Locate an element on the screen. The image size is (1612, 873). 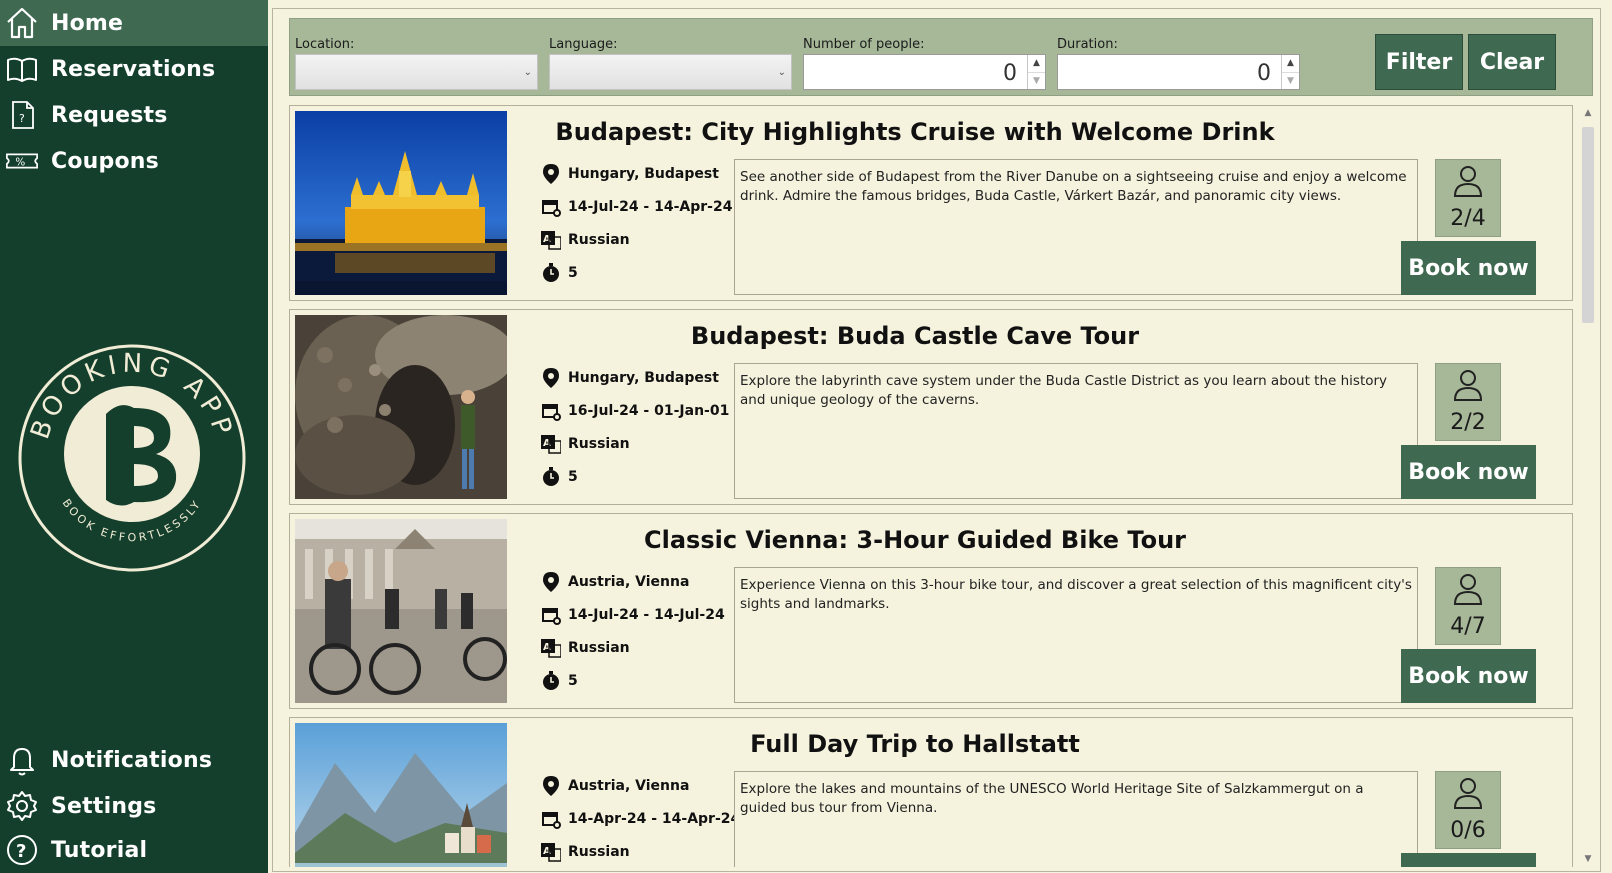
capacity-text: 4/7 is located at coordinates (1468, 626).